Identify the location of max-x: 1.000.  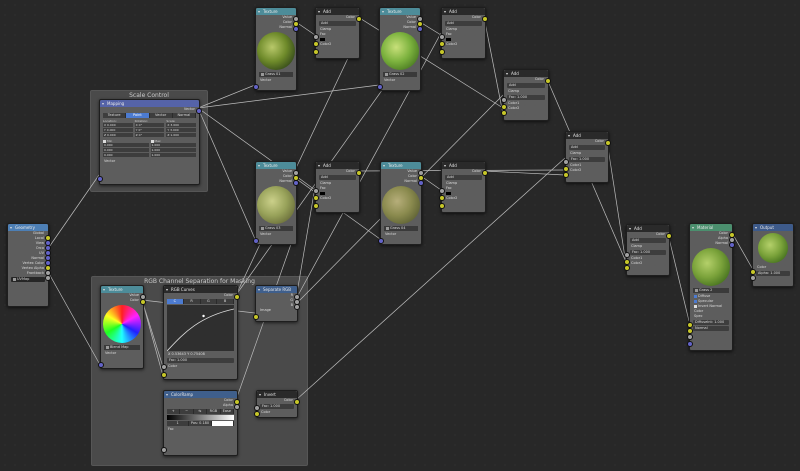
(173, 145).